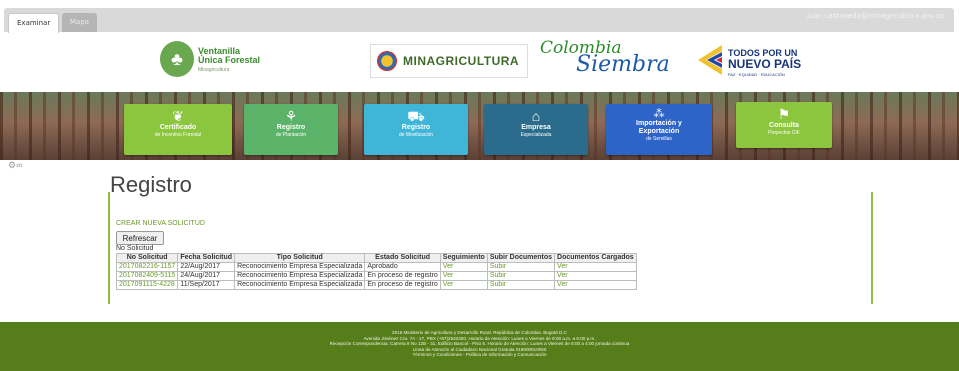 This screenshot has height=371, width=959. I want to click on tpnp-line3: PAZ · EQUIDAD · EDUCACIÓN, so click(756, 74).